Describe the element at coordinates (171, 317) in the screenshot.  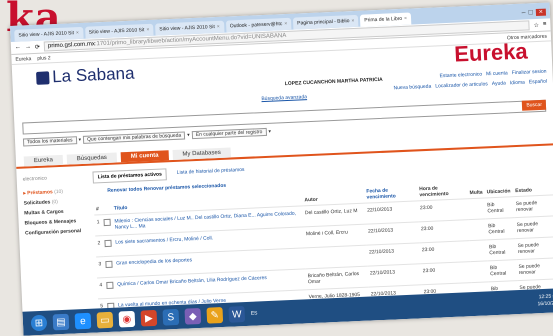
I see `skype-icon: S` at that location.